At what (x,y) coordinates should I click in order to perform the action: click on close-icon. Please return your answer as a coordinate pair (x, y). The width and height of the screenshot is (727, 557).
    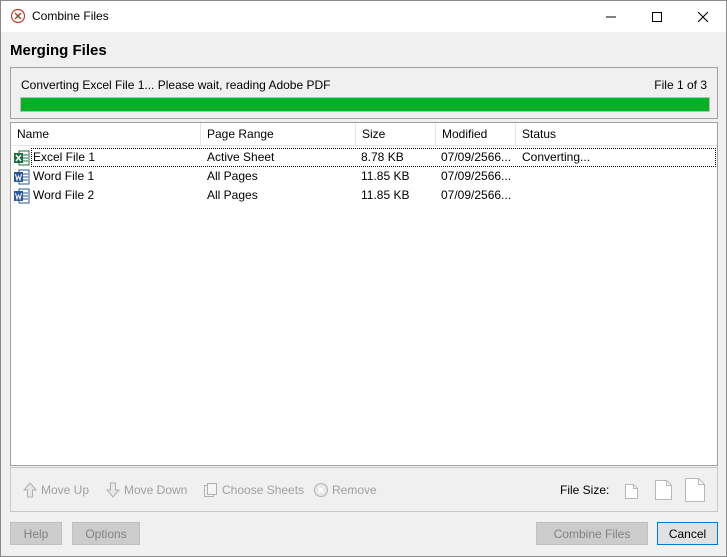
    Looking at the image, I should click on (703, 16).